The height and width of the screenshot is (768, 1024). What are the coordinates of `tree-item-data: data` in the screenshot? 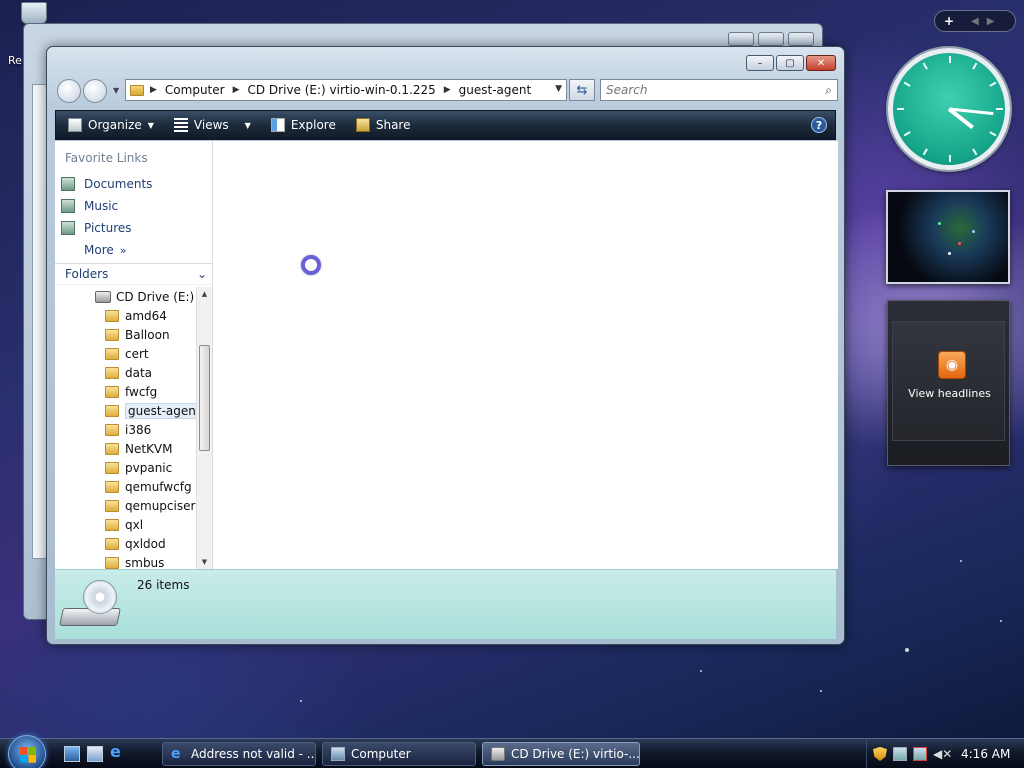 It's located at (126, 372).